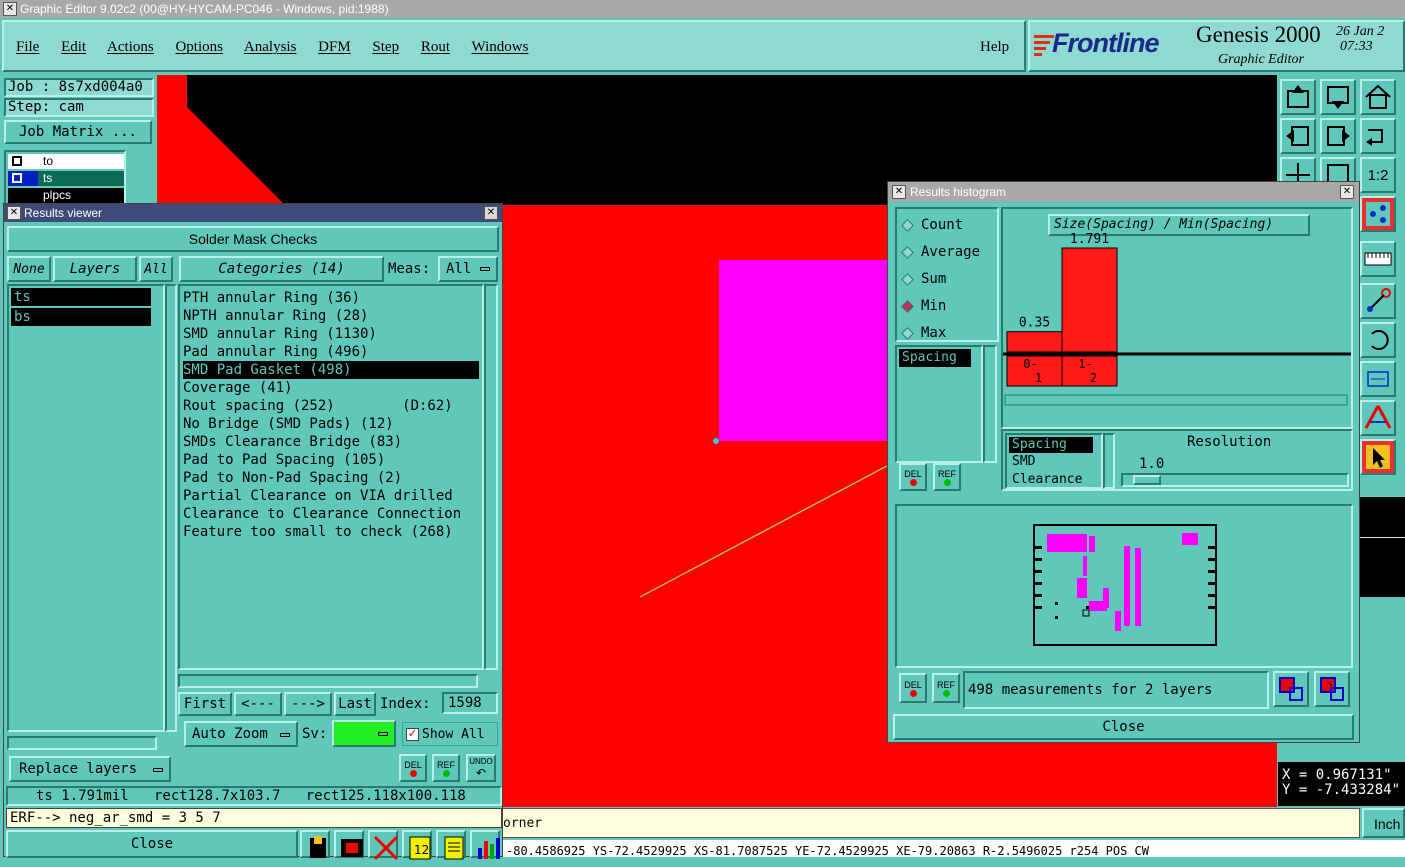 The image size is (1405, 867). Describe the element at coordinates (913, 477) in the screenshot. I see `hist-del-button-1: DEL` at that location.